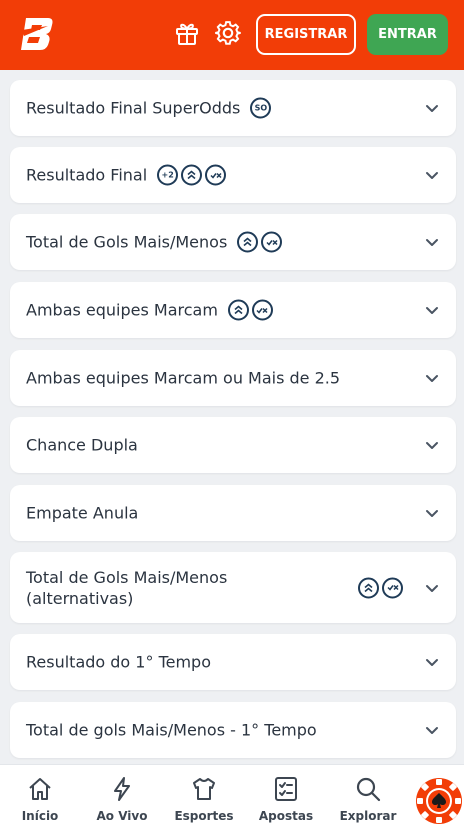  I want to click on top-header: REGISTRAR ENTRAR, so click(232, 35).